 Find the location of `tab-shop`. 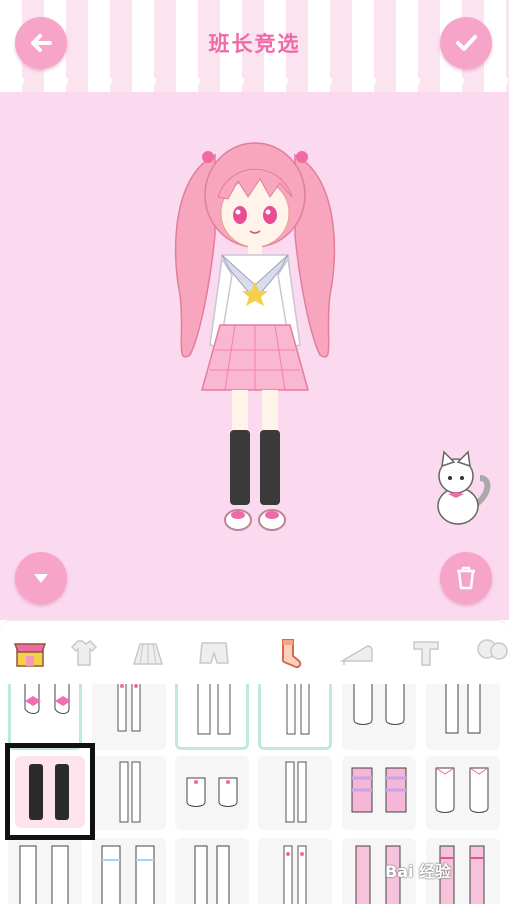

tab-shop is located at coordinates (30, 653).